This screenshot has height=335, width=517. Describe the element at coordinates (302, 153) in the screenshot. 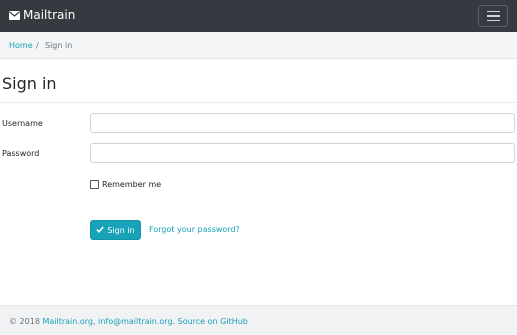

I see `password-input` at that location.